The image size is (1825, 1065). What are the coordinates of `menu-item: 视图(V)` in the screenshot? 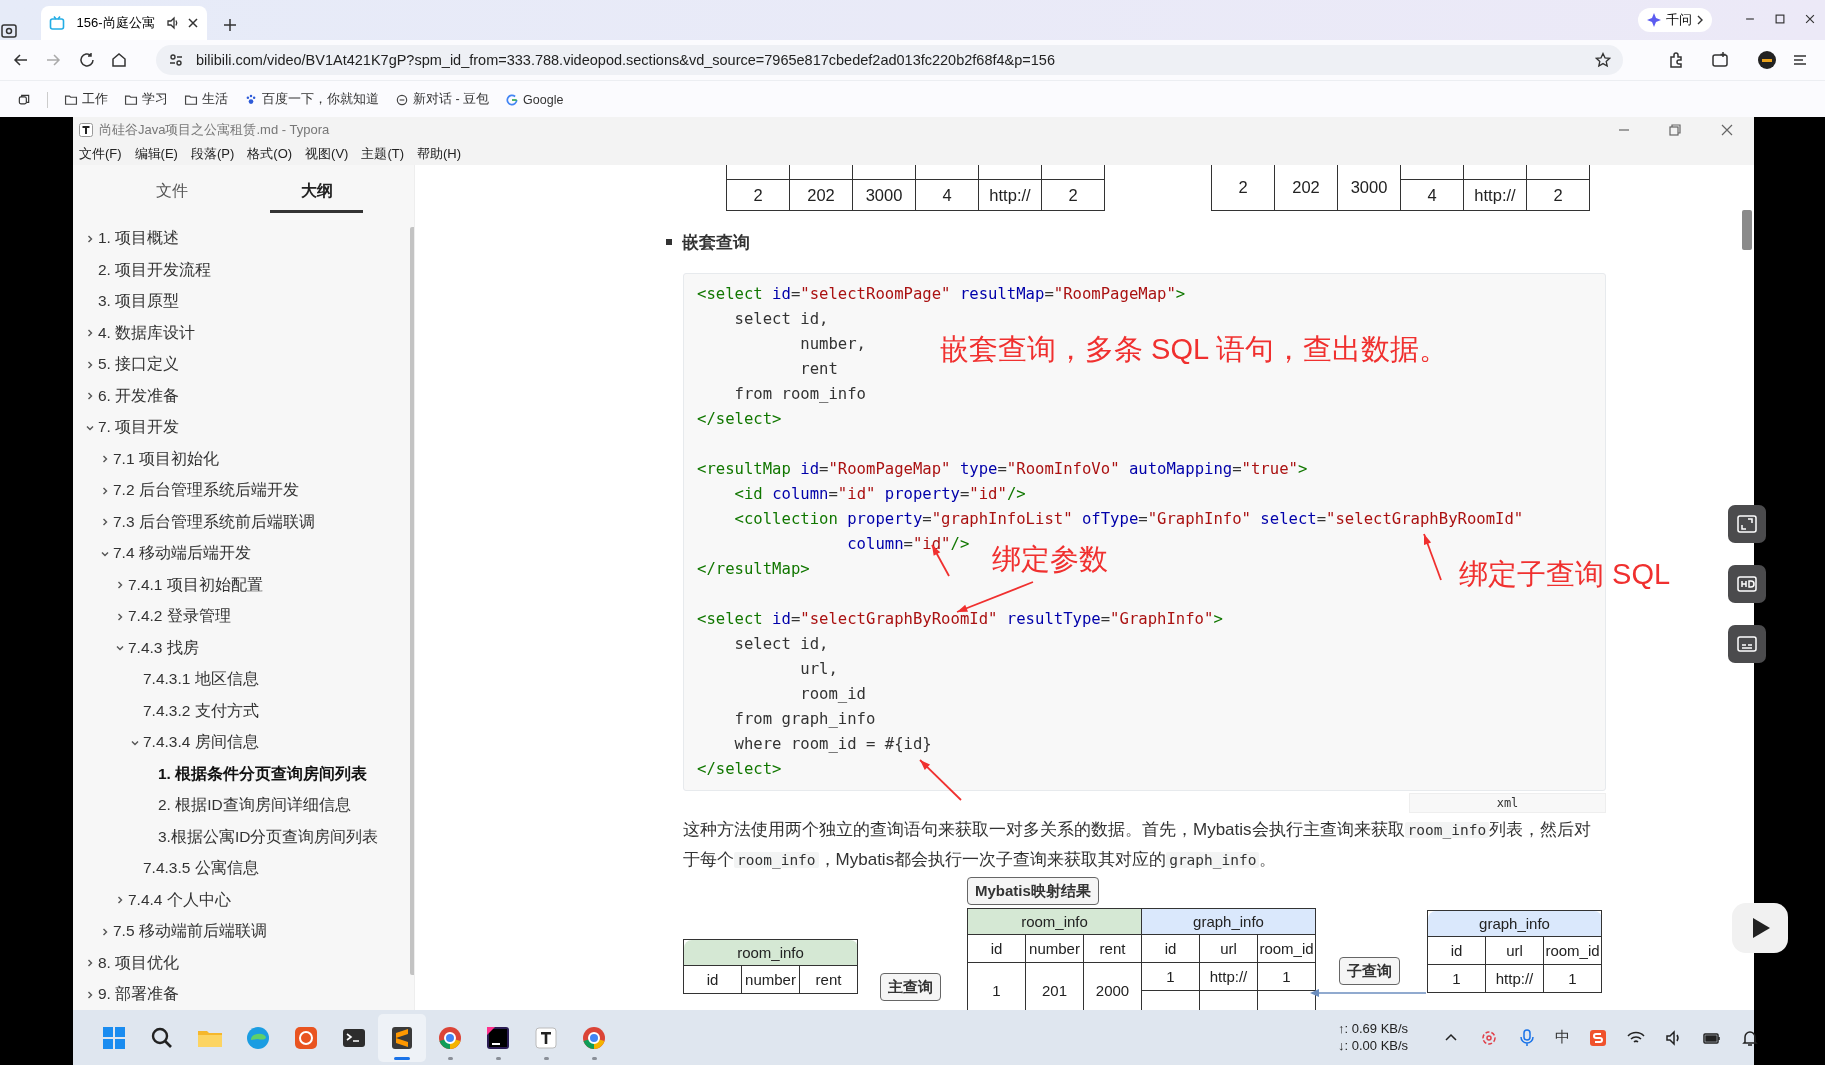 It's located at (327, 153).